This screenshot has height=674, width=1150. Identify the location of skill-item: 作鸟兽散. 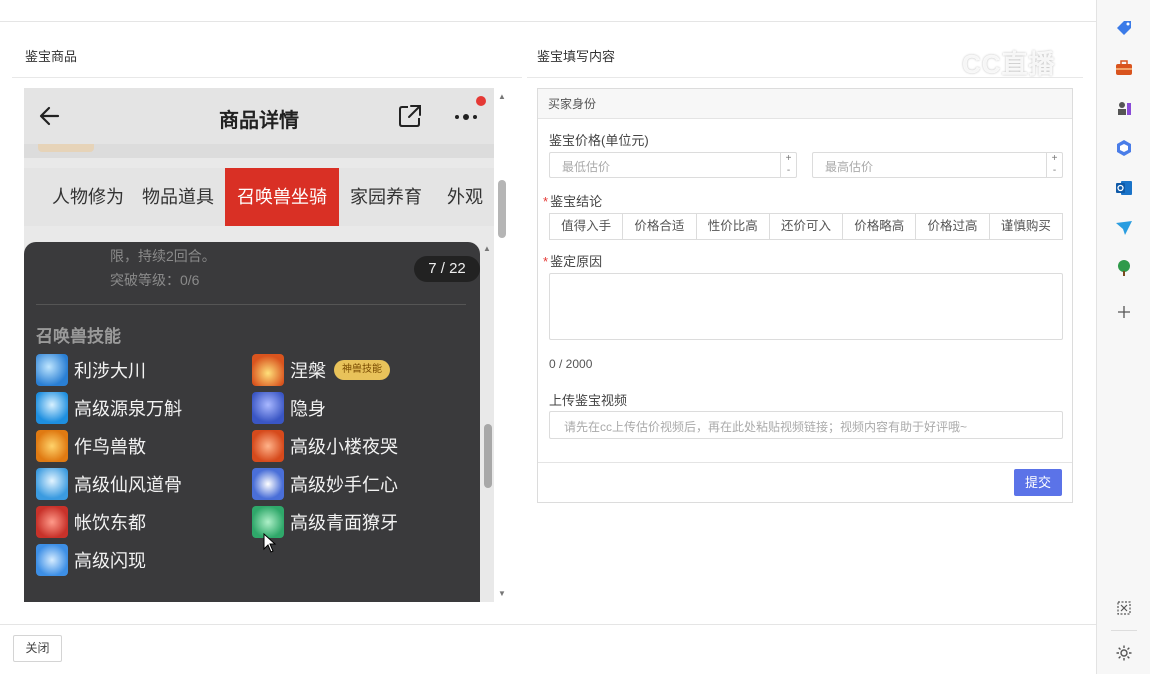
(91, 446).